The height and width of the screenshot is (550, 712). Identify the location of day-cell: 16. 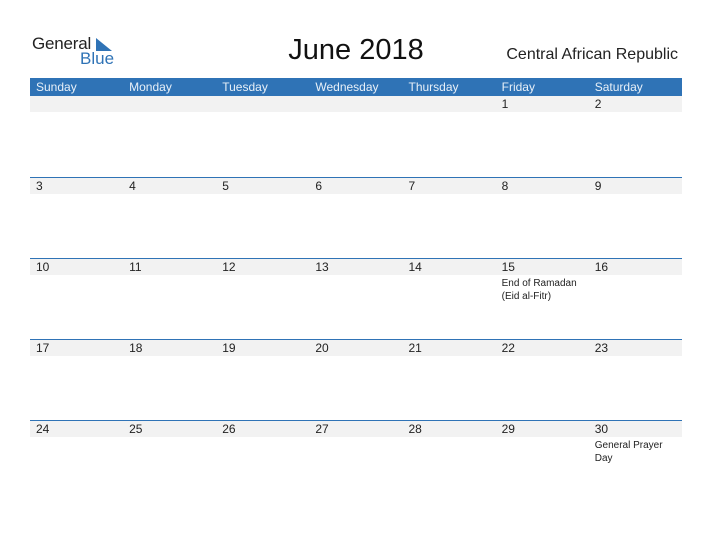
(635, 281).